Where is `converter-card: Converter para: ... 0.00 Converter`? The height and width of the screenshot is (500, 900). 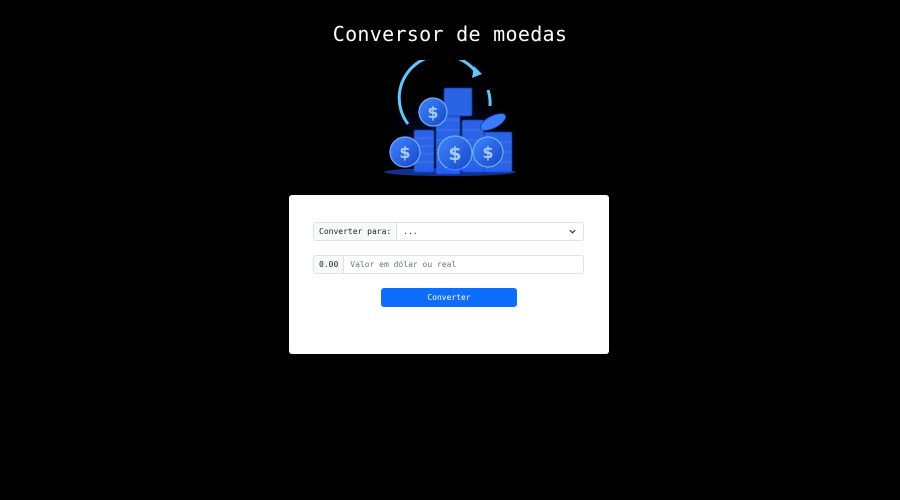
converter-card: Converter para: ... 0.00 Converter is located at coordinates (449, 274).